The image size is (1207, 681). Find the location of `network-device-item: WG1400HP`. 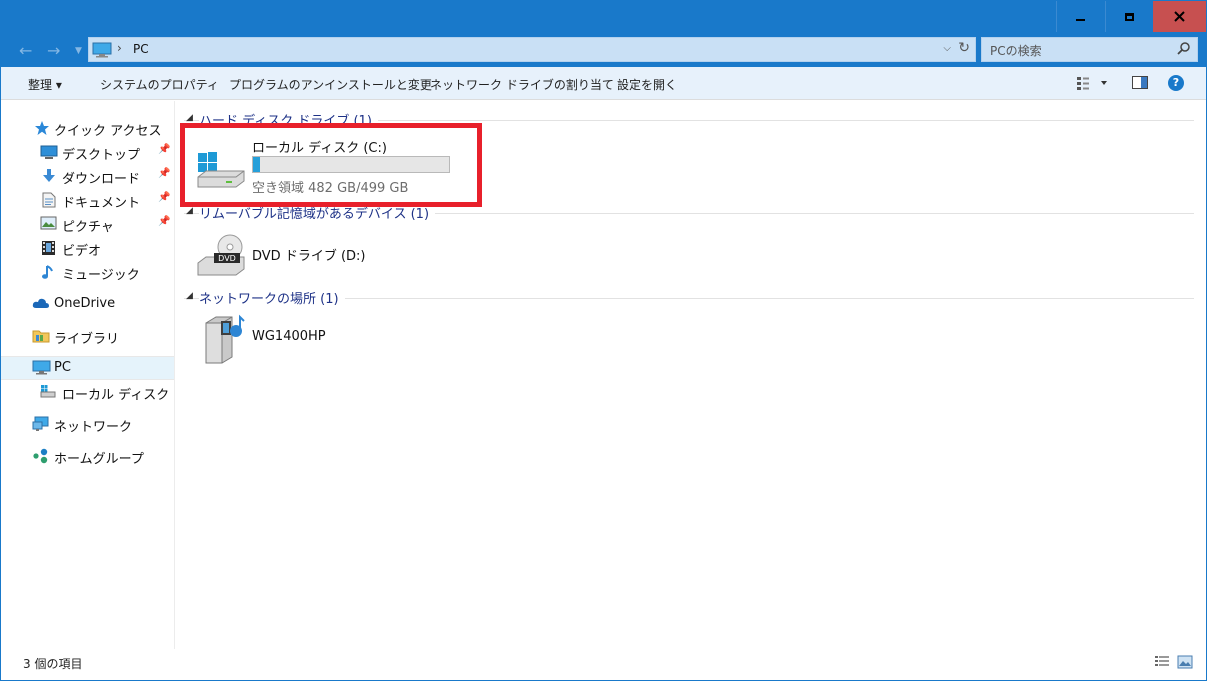

network-device-item: WG1400HP is located at coordinates (331, 338).